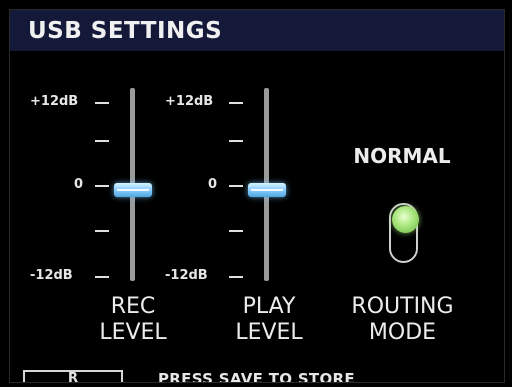 The height and width of the screenshot is (387, 512). What do you see at coordinates (102, 103) in the screenshot?
I see `rec-tick-top` at bounding box center [102, 103].